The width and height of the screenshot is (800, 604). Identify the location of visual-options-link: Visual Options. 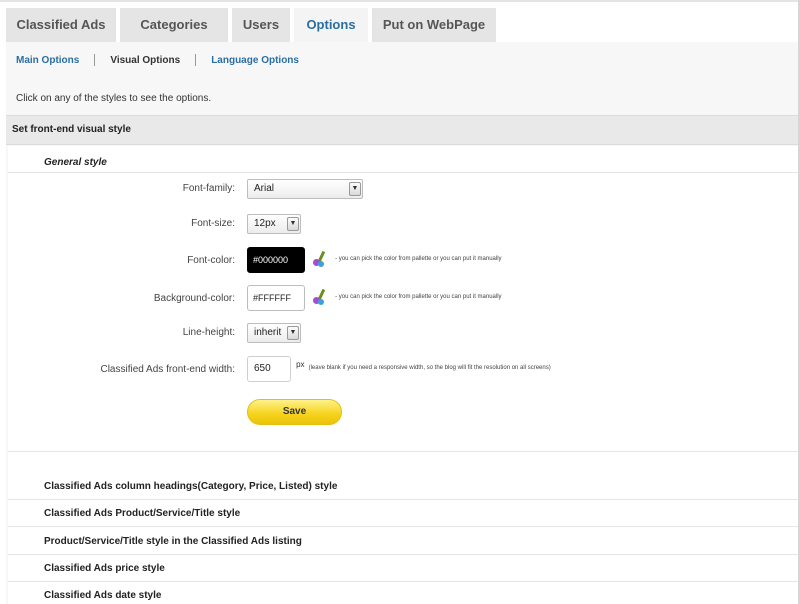
(145, 60).